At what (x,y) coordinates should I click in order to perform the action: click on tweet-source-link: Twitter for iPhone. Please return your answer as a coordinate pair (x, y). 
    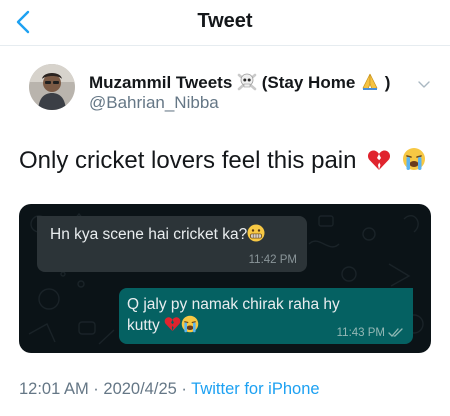
    Looking at the image, I should click on (255, 389).